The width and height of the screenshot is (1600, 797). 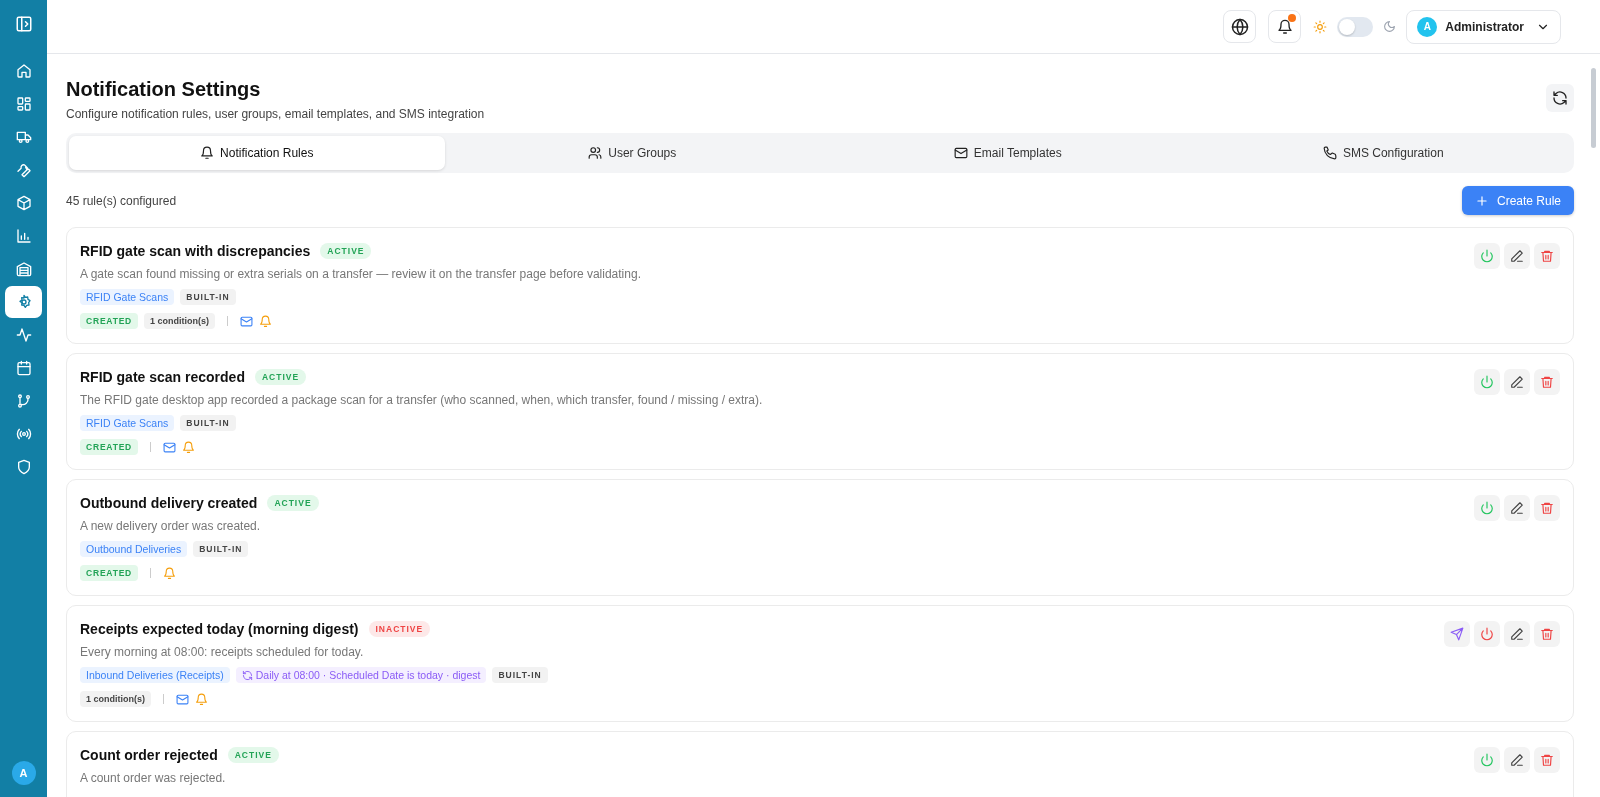 What do you see at coordinates (171, 526) in the screenshot?
I see `rule-description: A new delivery order was created.` at bounding box center [171, 526].